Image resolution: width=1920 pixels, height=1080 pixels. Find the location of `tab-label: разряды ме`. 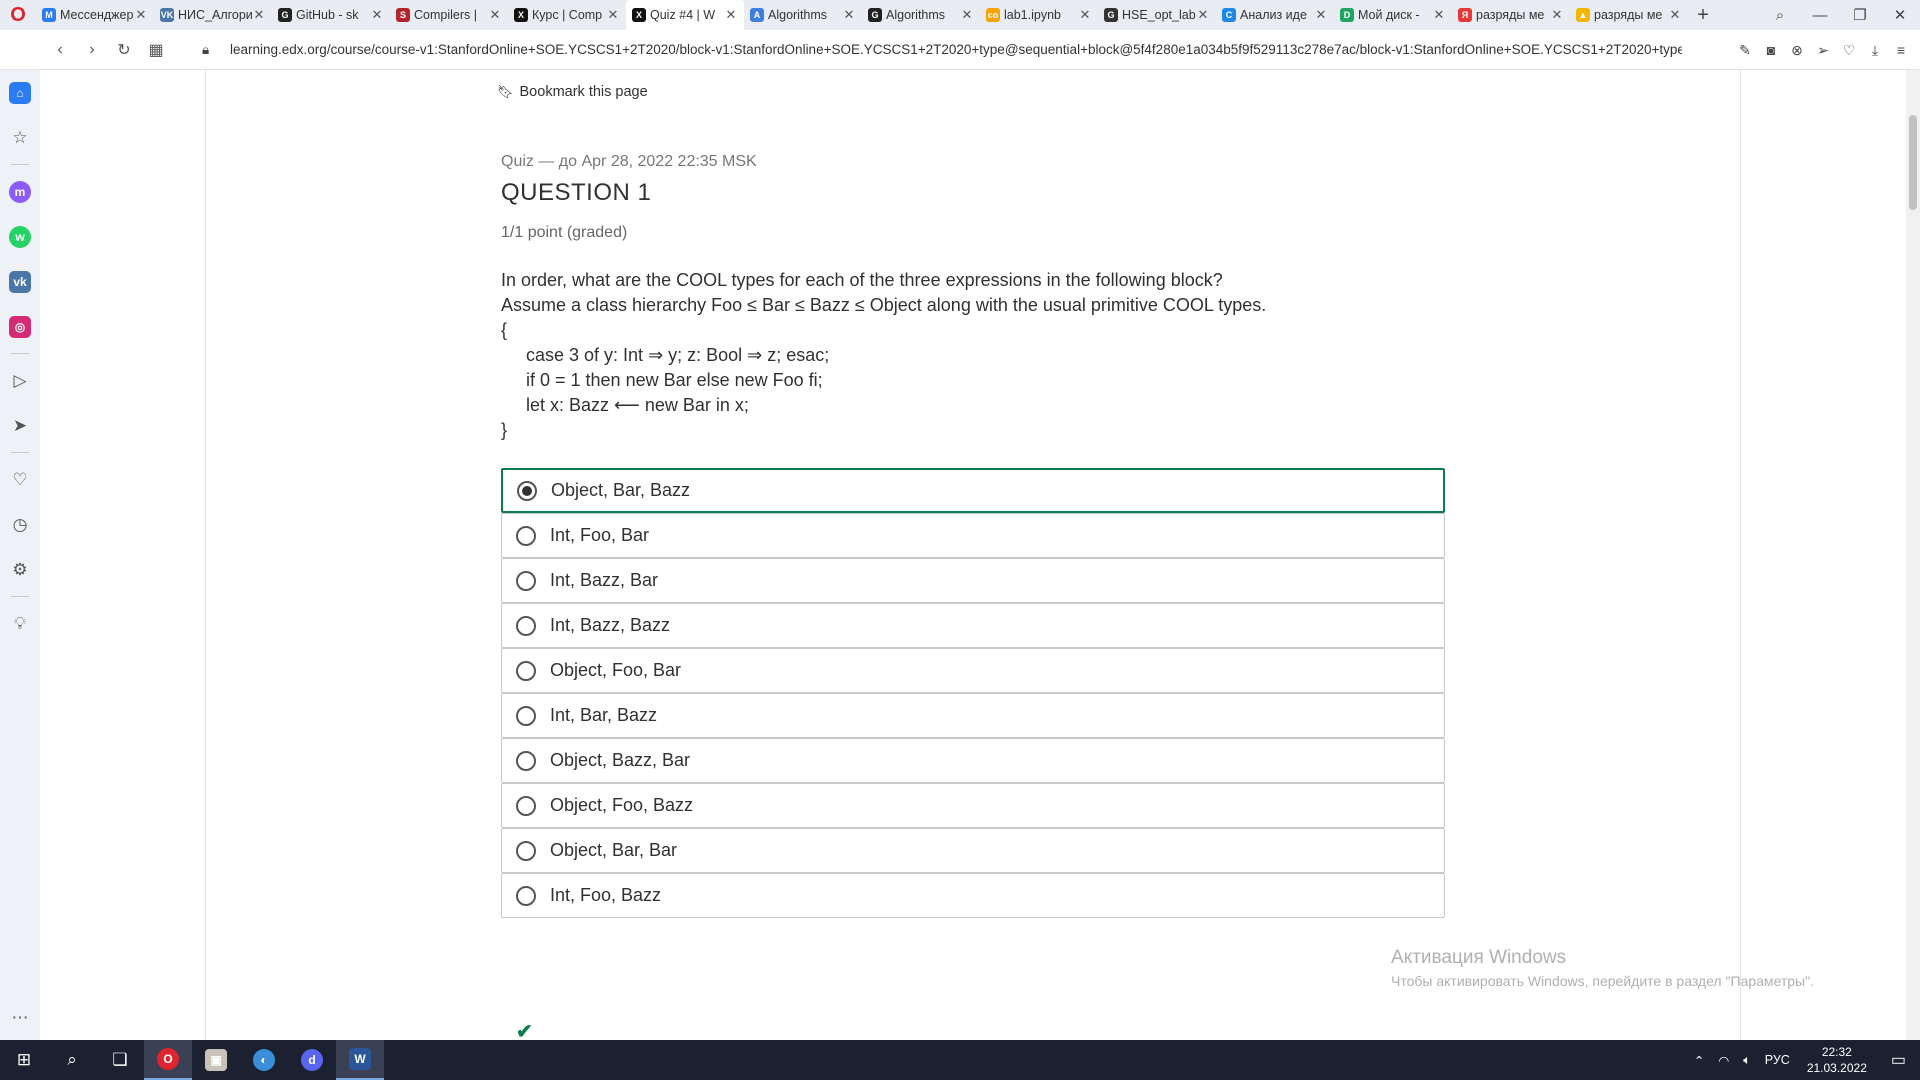

tab-label: разряды ме is located at coordinates (1510, 15).